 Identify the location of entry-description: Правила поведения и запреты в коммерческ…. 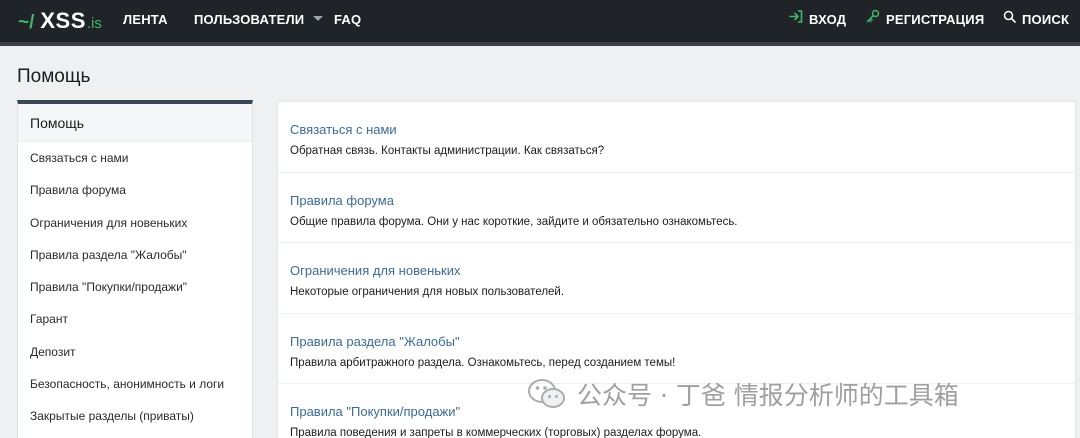
(496, 432).